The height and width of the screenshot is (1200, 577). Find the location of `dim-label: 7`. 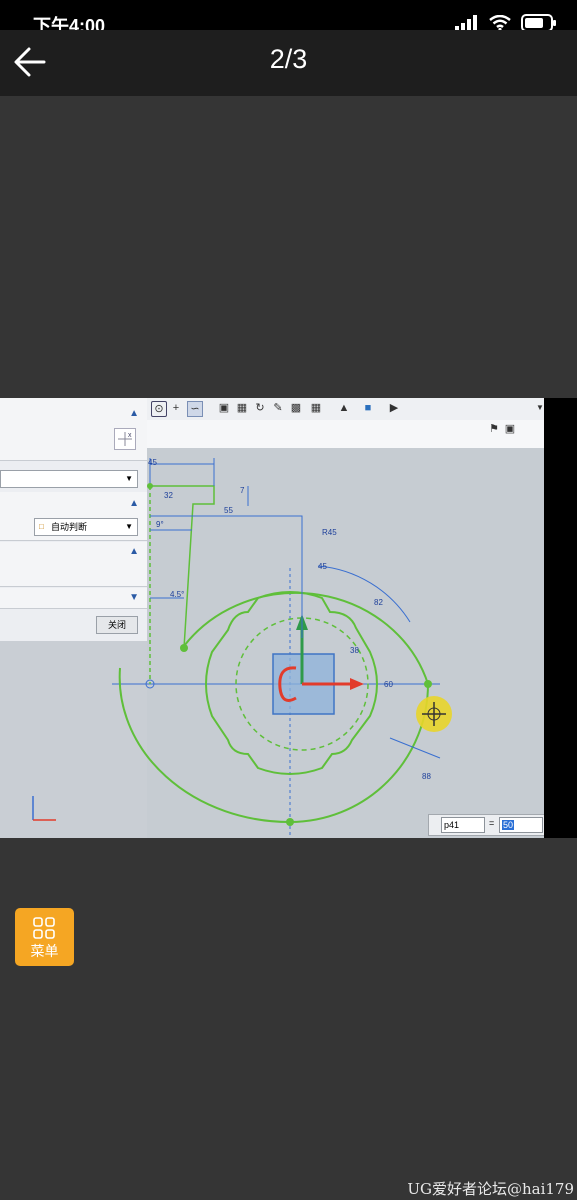

dim-label: 7 is located at coordinates (242, 490).